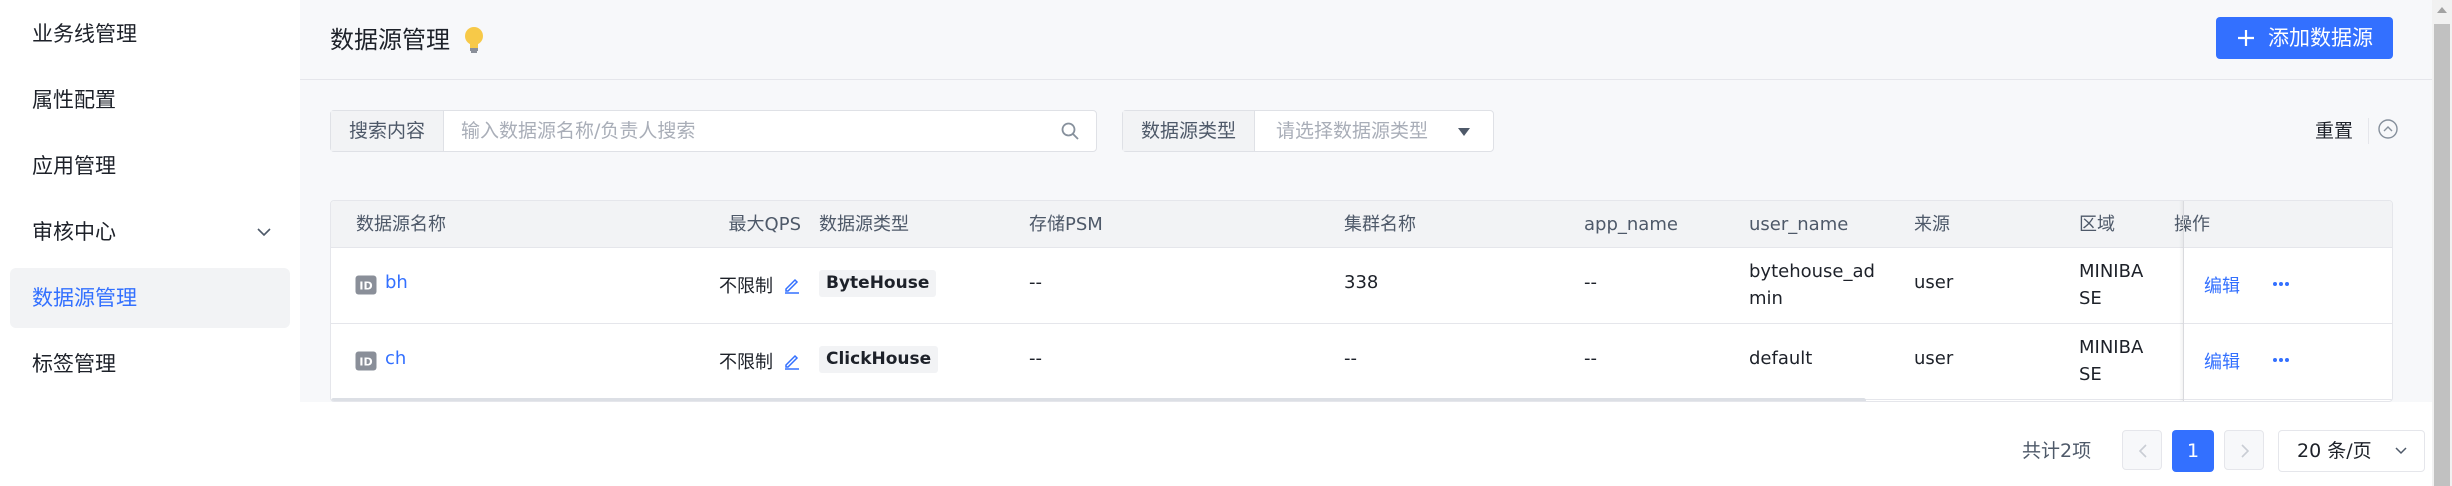 The image size is (2452, 486). What do you see at coordinates (713, 131) in the screenshot?
I see `search-filter: 搜索内容 输入数据源名称/负责人搜索` at bounding box center [713, 131].